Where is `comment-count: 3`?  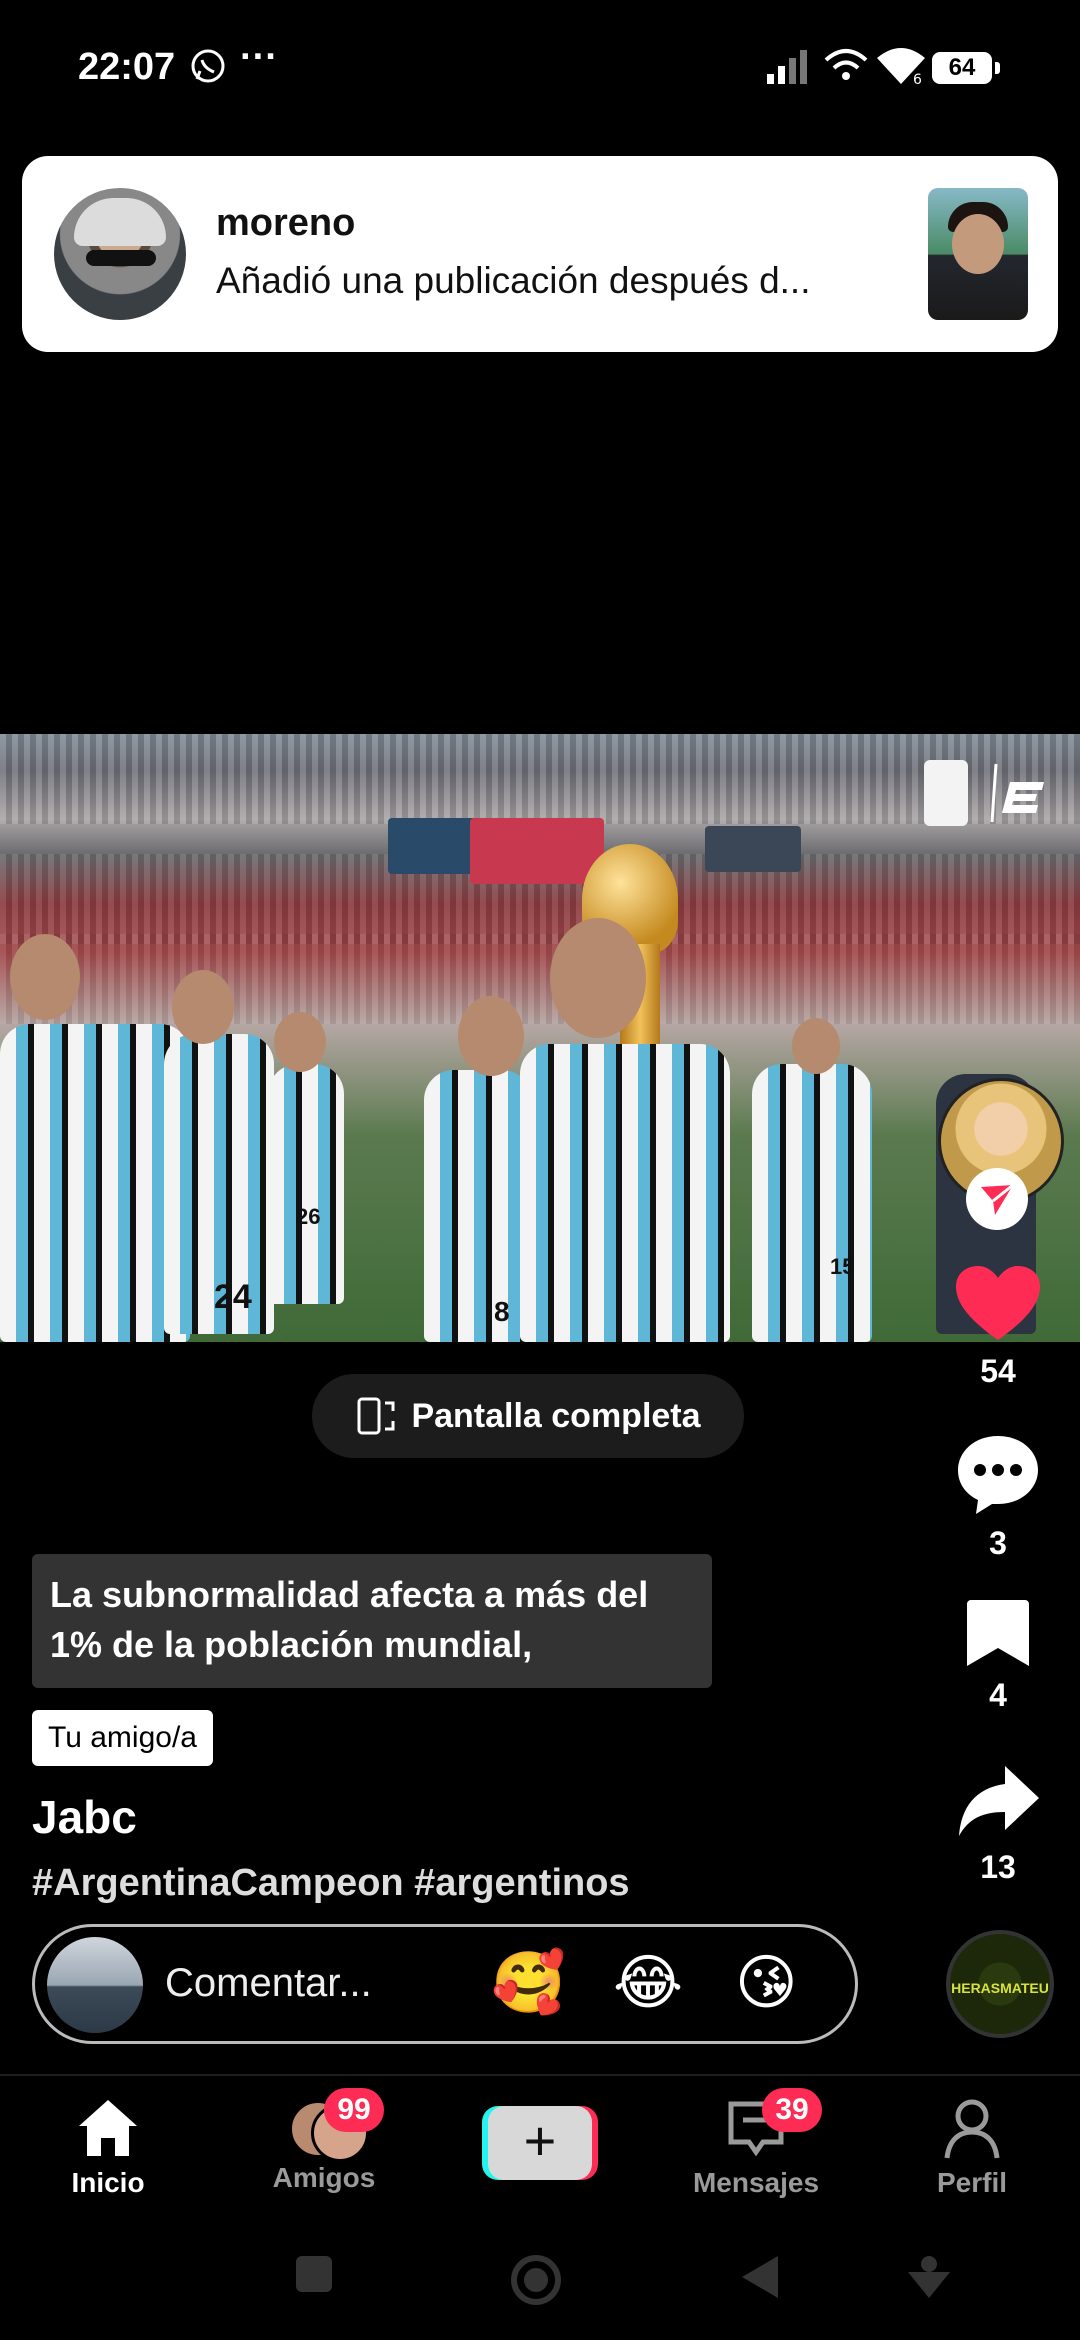 comment-count: 3 is located at coordinates (998, 1543).